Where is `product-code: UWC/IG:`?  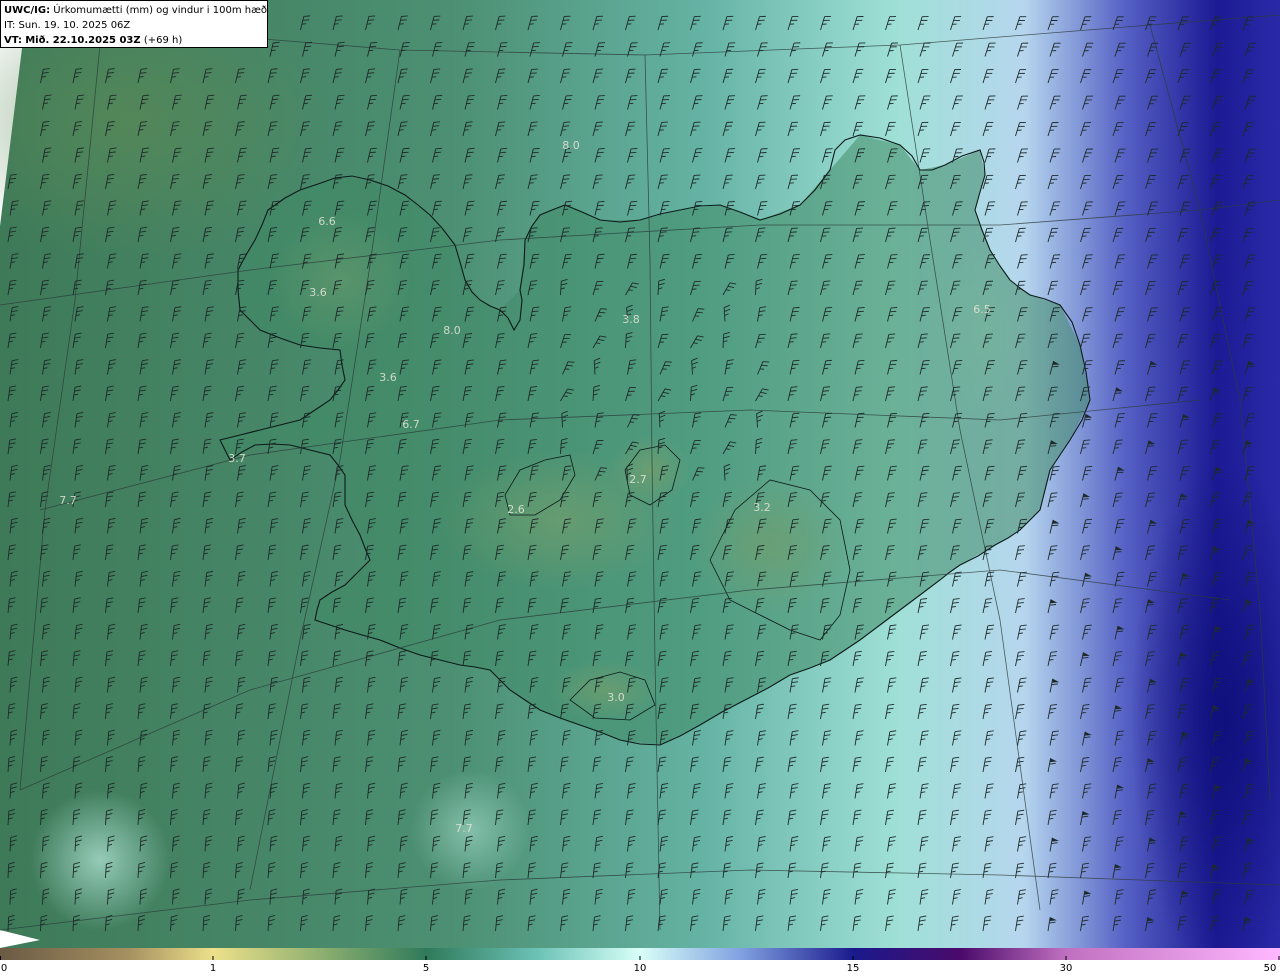 product-code: UWC/IG: is located at coordinates (27, 10).